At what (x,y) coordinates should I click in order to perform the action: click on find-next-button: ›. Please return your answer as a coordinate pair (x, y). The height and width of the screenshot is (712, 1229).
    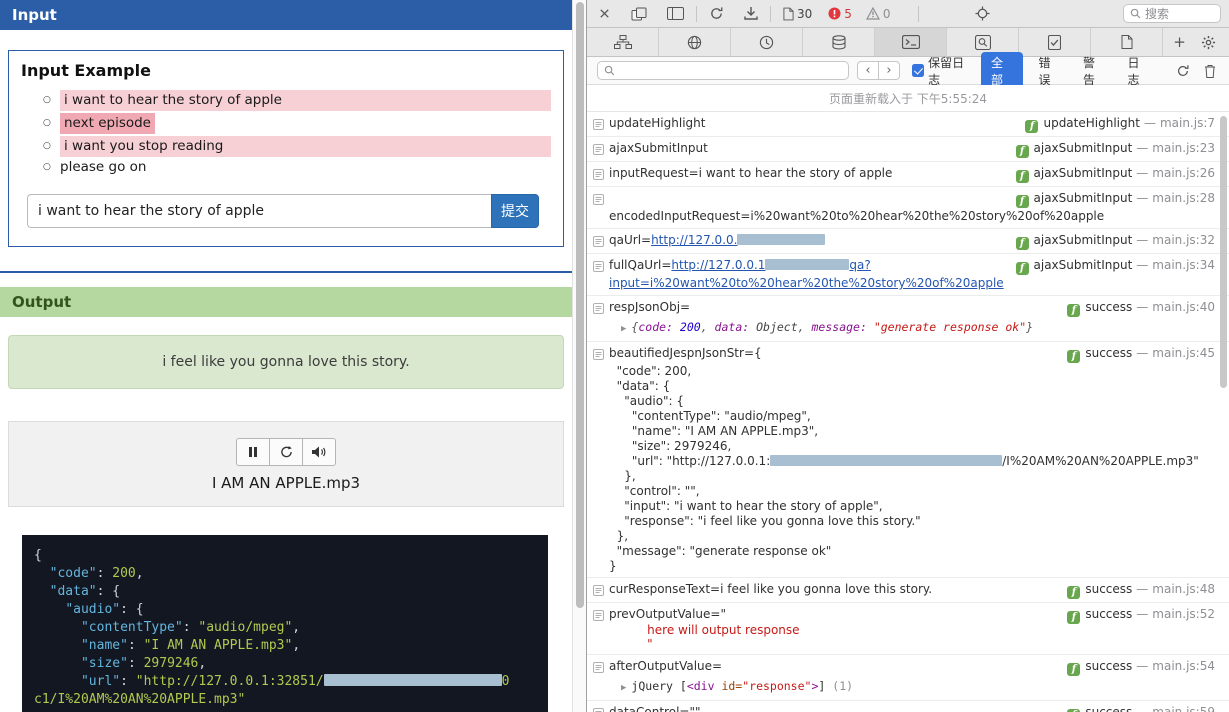
    Looking at the image, I should click on (889, 70).